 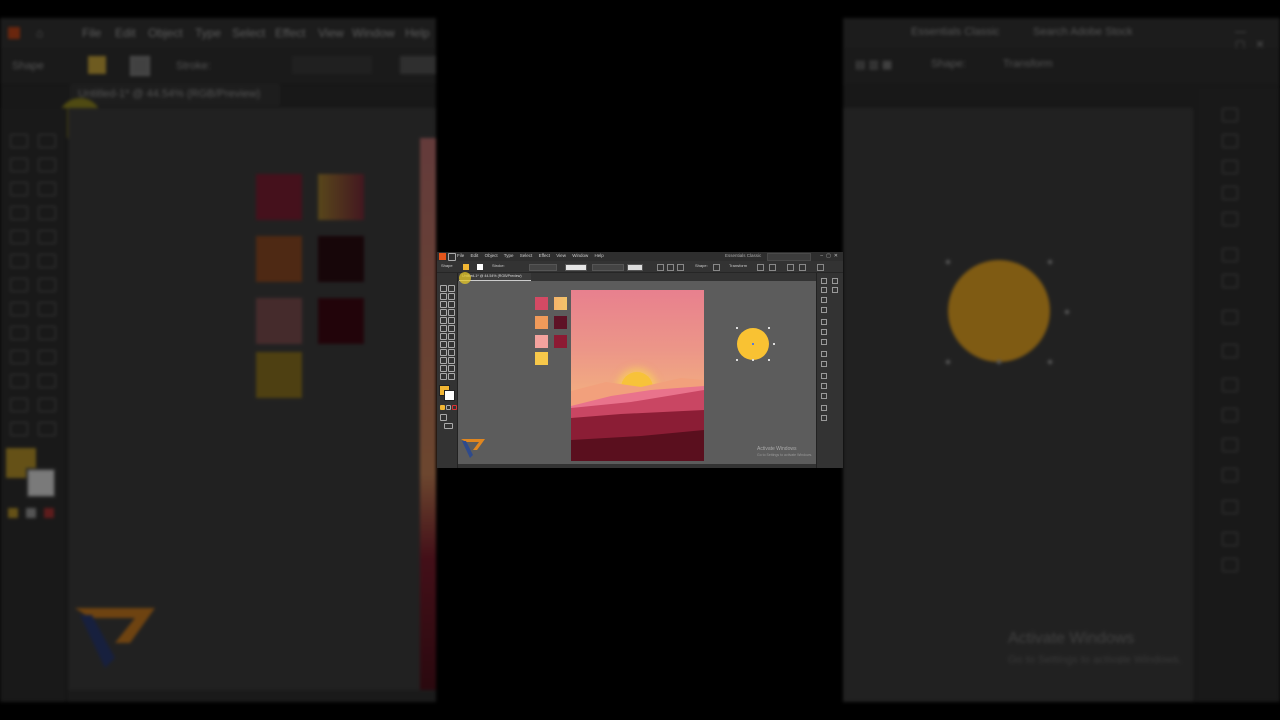 I want to click on fill-swatch-icon, so click(x=466, y=267).